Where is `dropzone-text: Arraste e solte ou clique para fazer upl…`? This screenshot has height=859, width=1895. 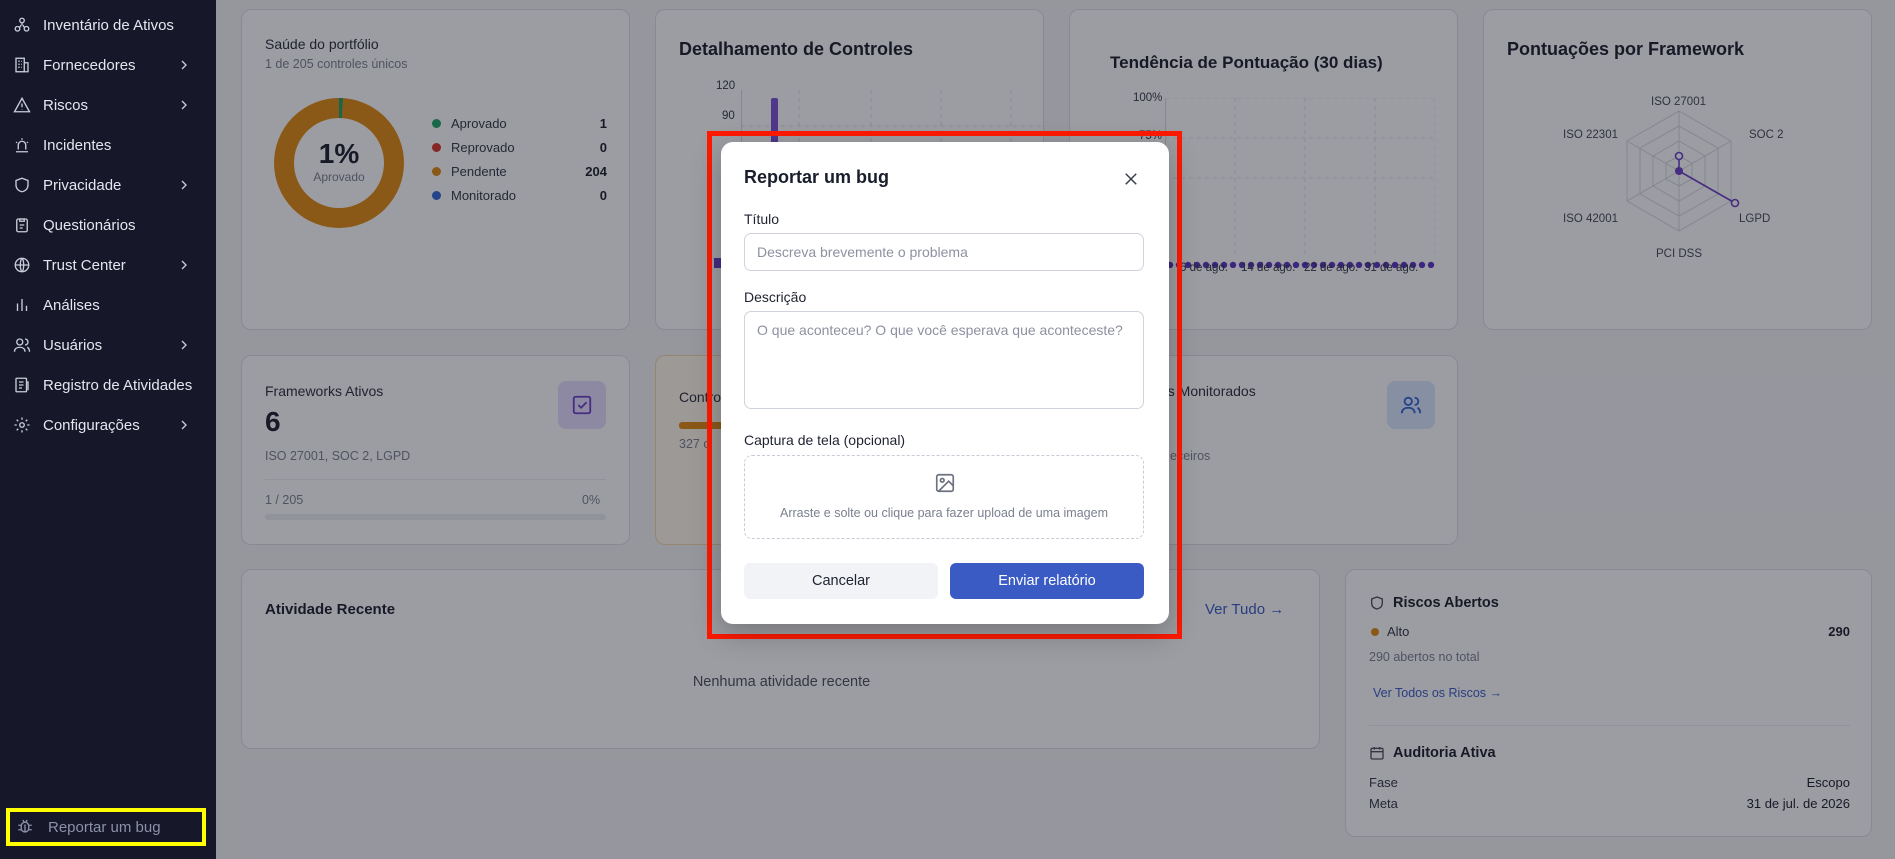
dropzone-text: Arraste e solte ou clique para fazer upl… is located at coordinates (944, 513).